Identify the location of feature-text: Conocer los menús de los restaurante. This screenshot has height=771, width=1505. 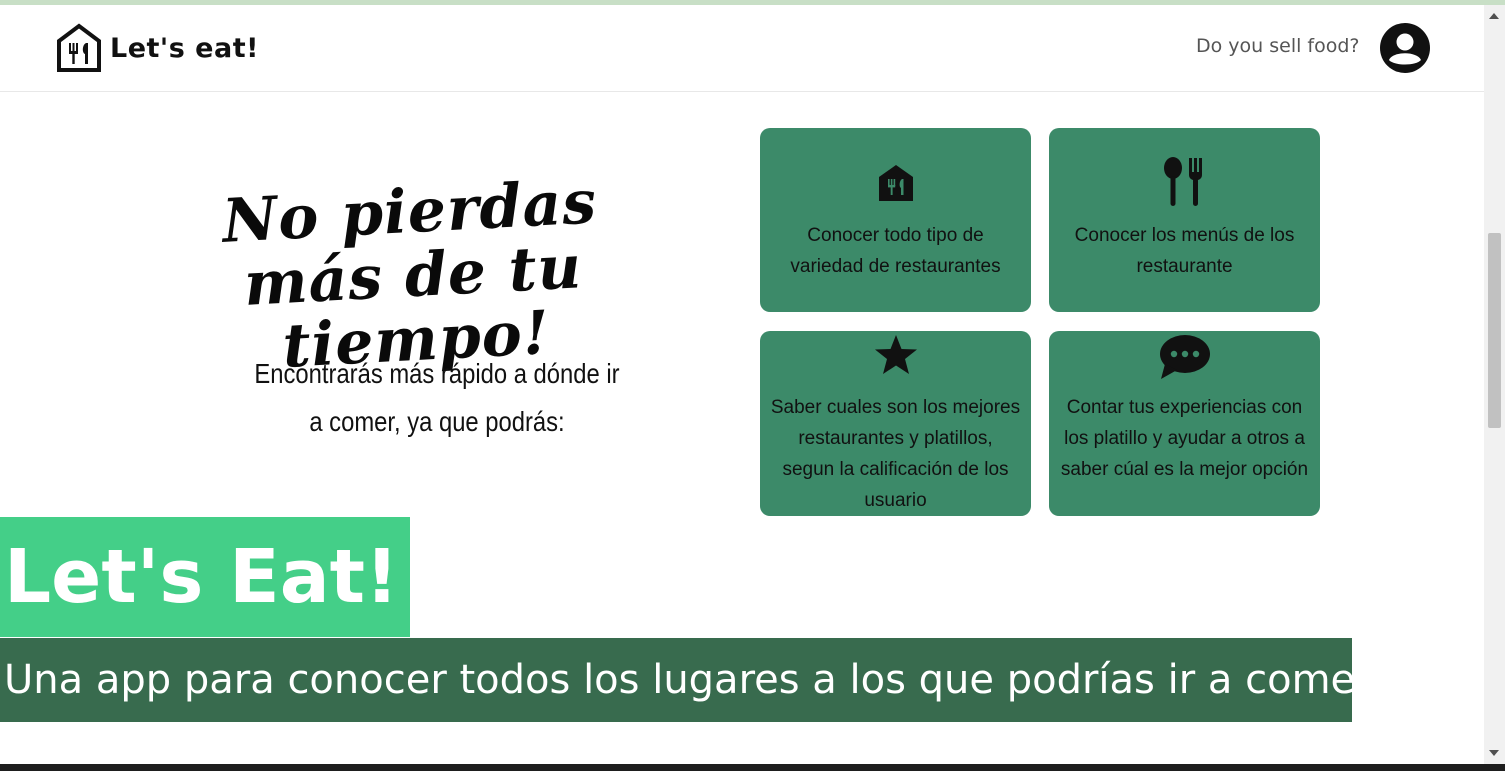
(1184, 251).